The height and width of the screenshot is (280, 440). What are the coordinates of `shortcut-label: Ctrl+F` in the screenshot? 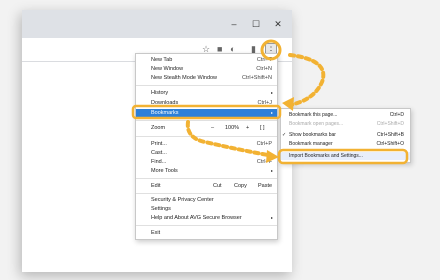 It's located at (264, 162).